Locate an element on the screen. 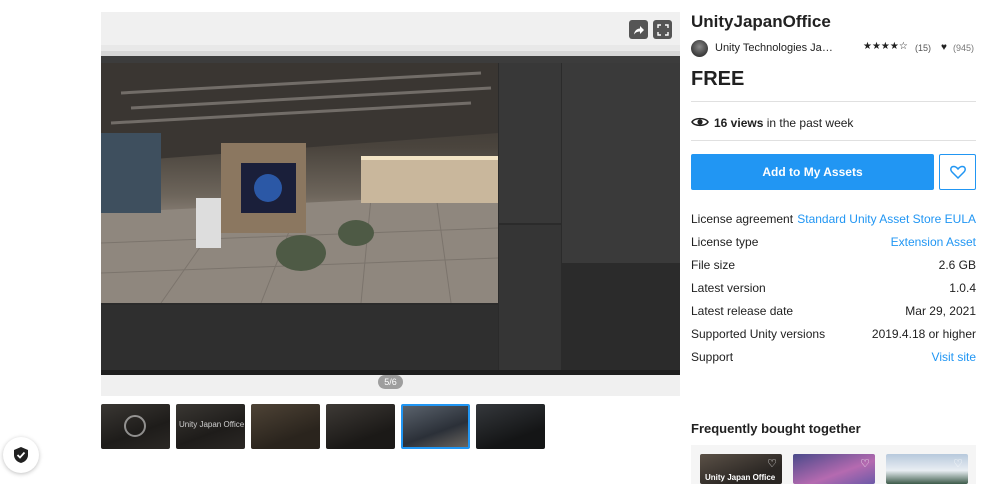  detail-key: Latest version is located at coordinates (728, 288).